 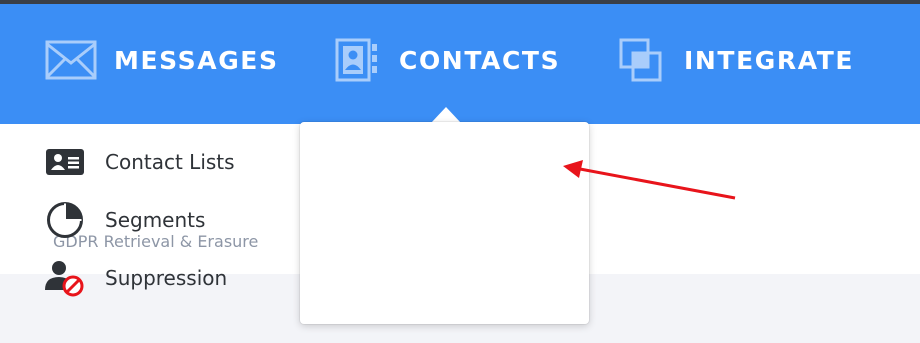 I want to click on nav-item-contacts: CONTACTS, so click(x=445, y=60).